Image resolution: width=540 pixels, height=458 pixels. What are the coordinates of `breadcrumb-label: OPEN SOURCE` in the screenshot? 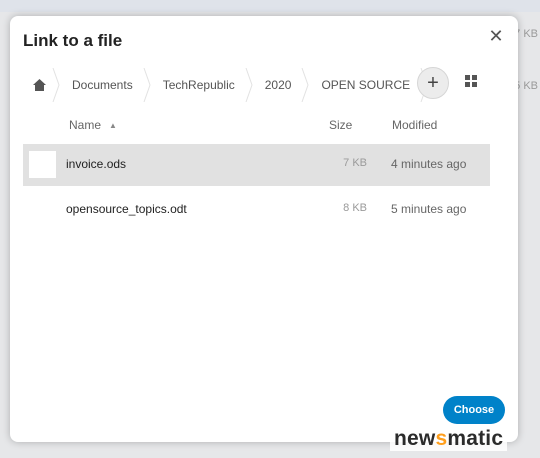 It's located at (366, 85).